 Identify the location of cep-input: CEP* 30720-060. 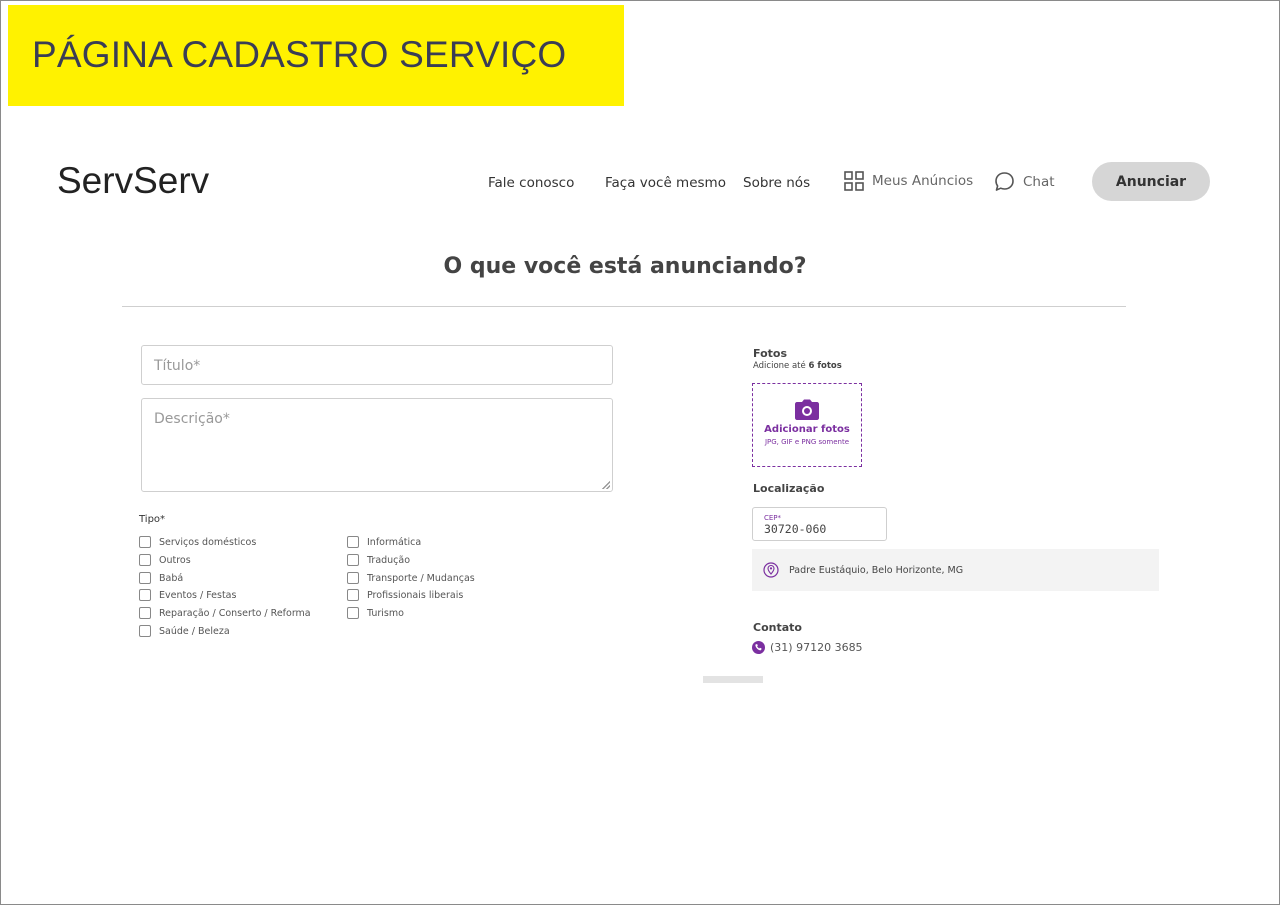
(819, 524).